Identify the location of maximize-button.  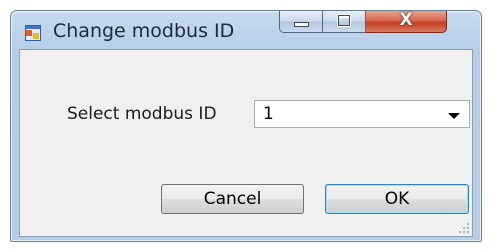
(344, 22).